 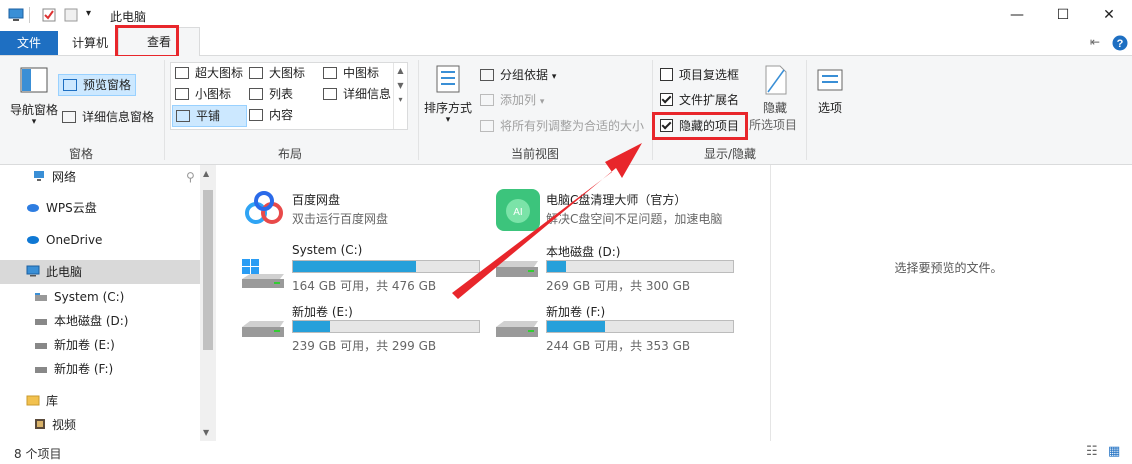 What do you see at coordinates (256, 72) in the screenshot?
I see `large-icons-icon` at bounding box center [256, 72].